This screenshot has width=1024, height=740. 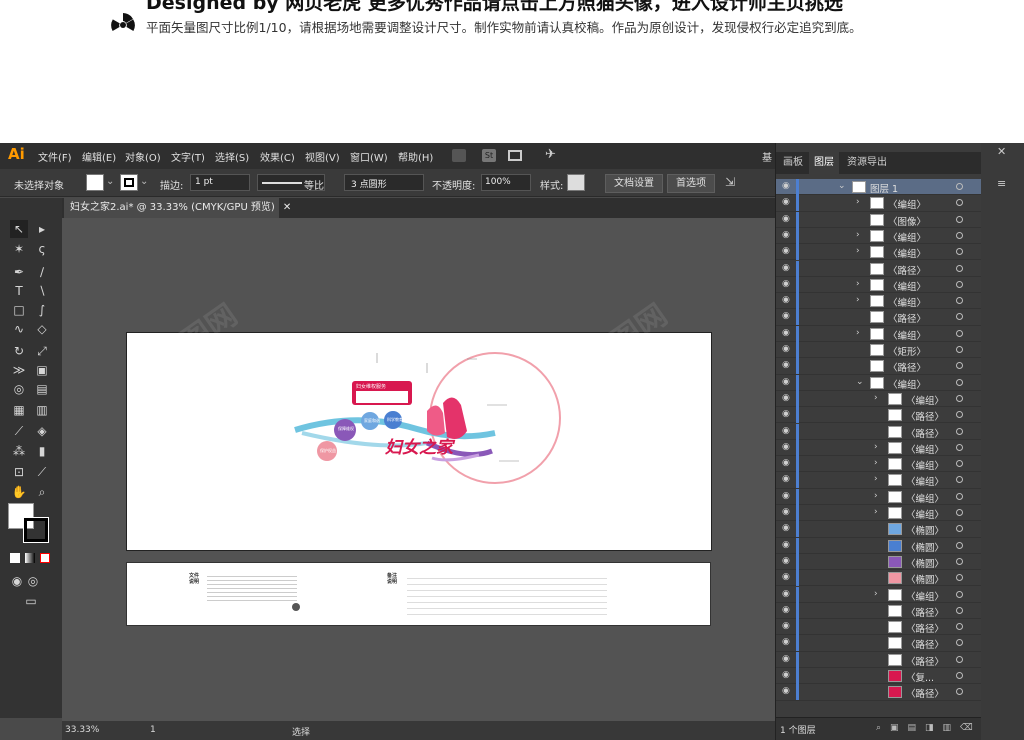 What do you see at coordinates (19, 370) in the screenshot?
I see `width-tool-icon: ≫` at bounding box center [19, 370].